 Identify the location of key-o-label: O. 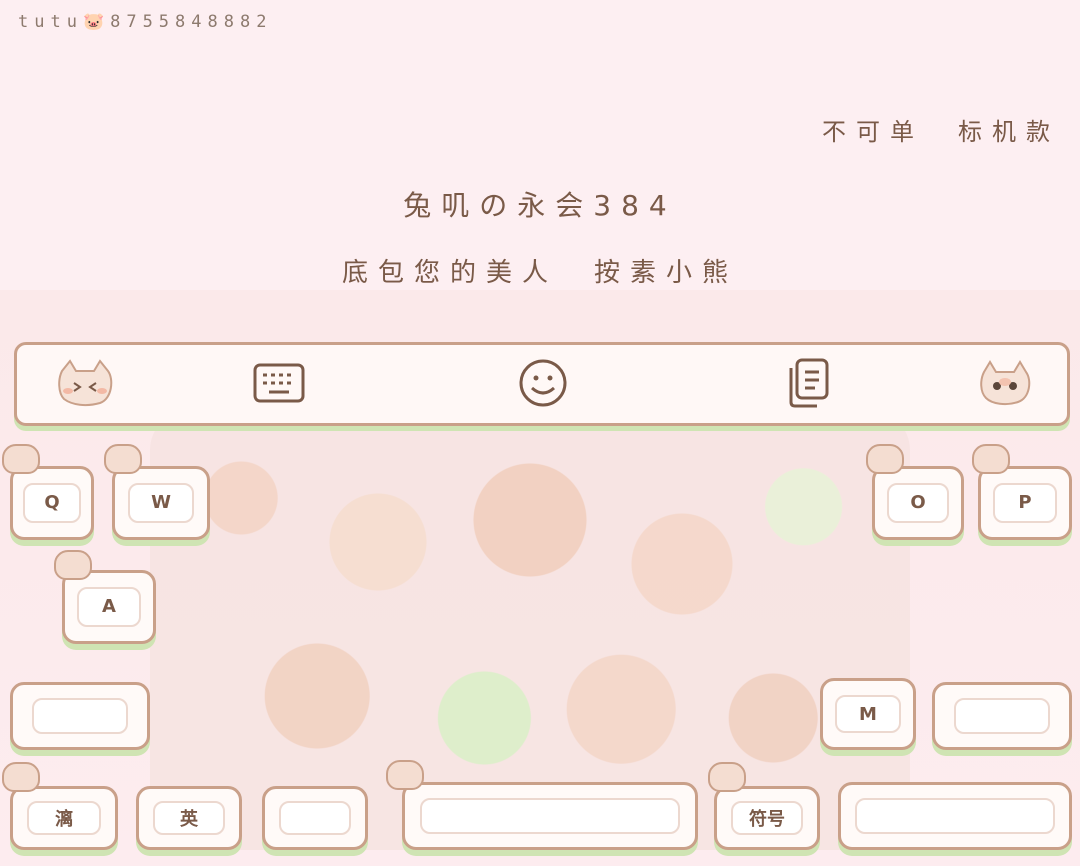
(918, 503).